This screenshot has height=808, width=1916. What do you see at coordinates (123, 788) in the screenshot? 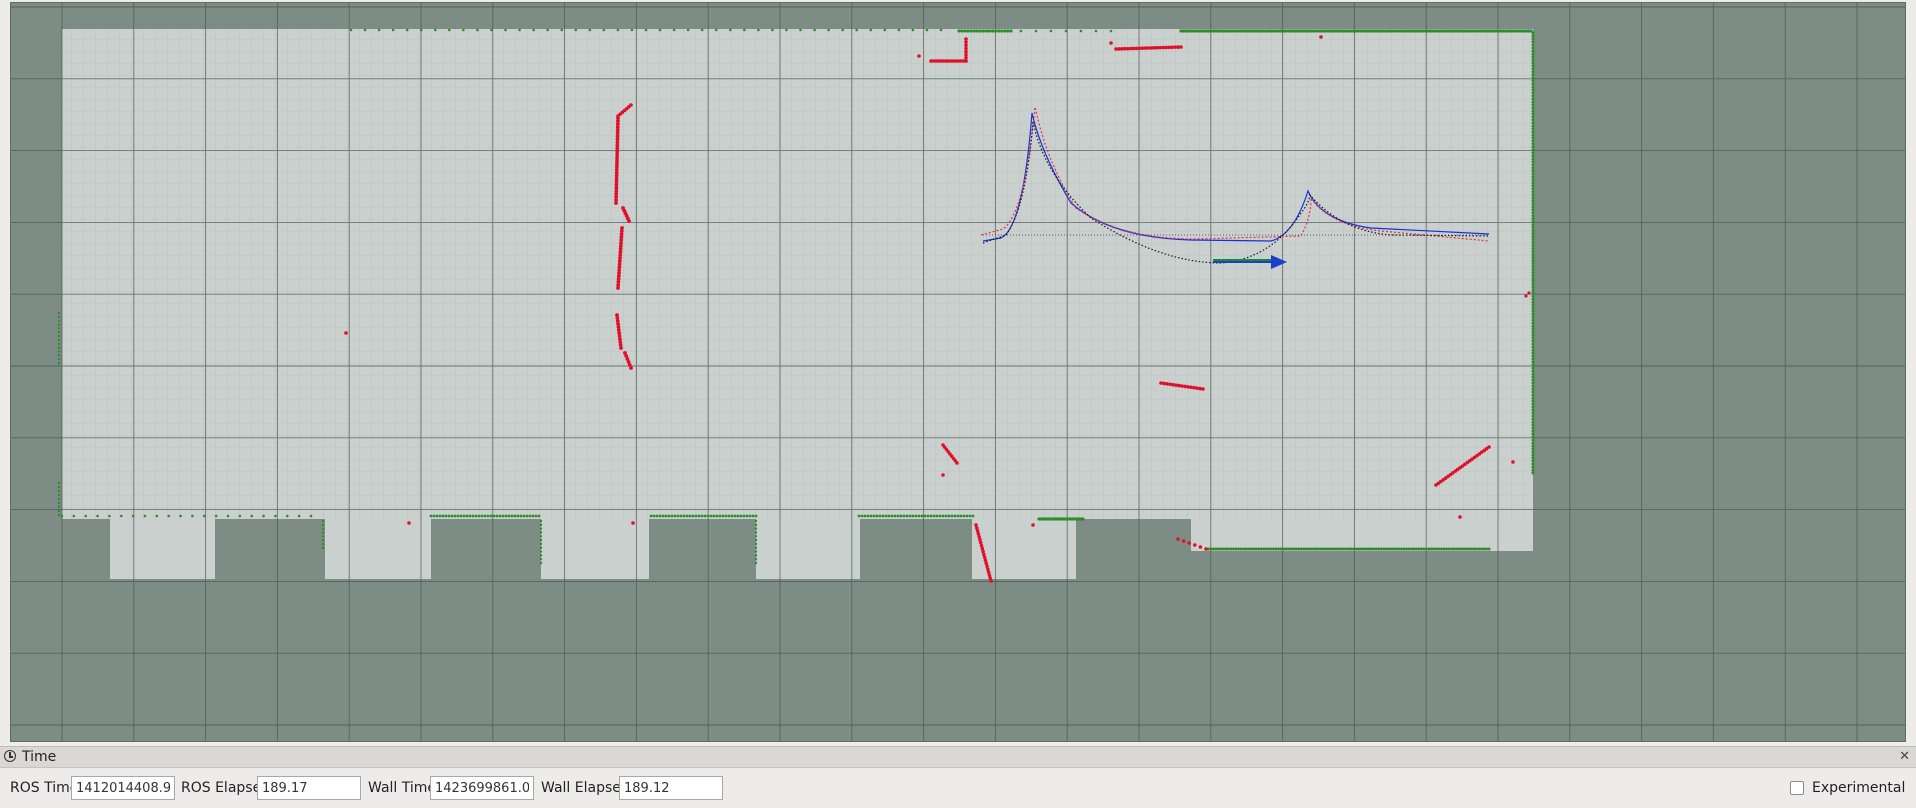
I see `ros-time-field` at bounding box center [123, 788].